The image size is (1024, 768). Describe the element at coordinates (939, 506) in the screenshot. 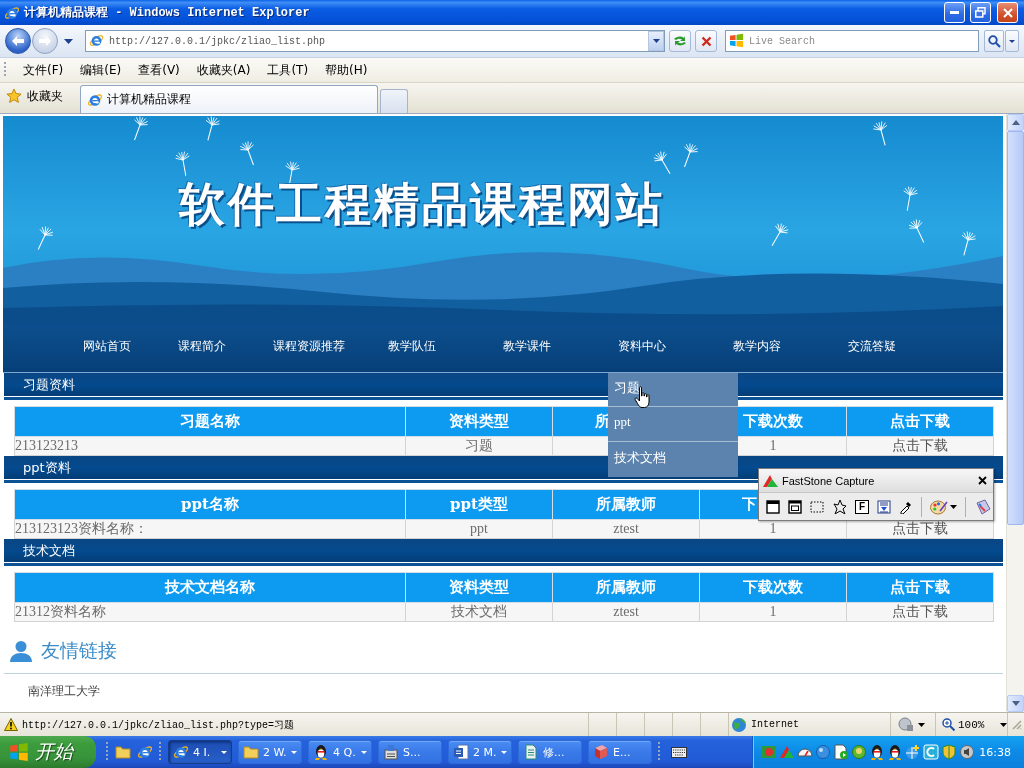

I see `palette-icon` at that location.